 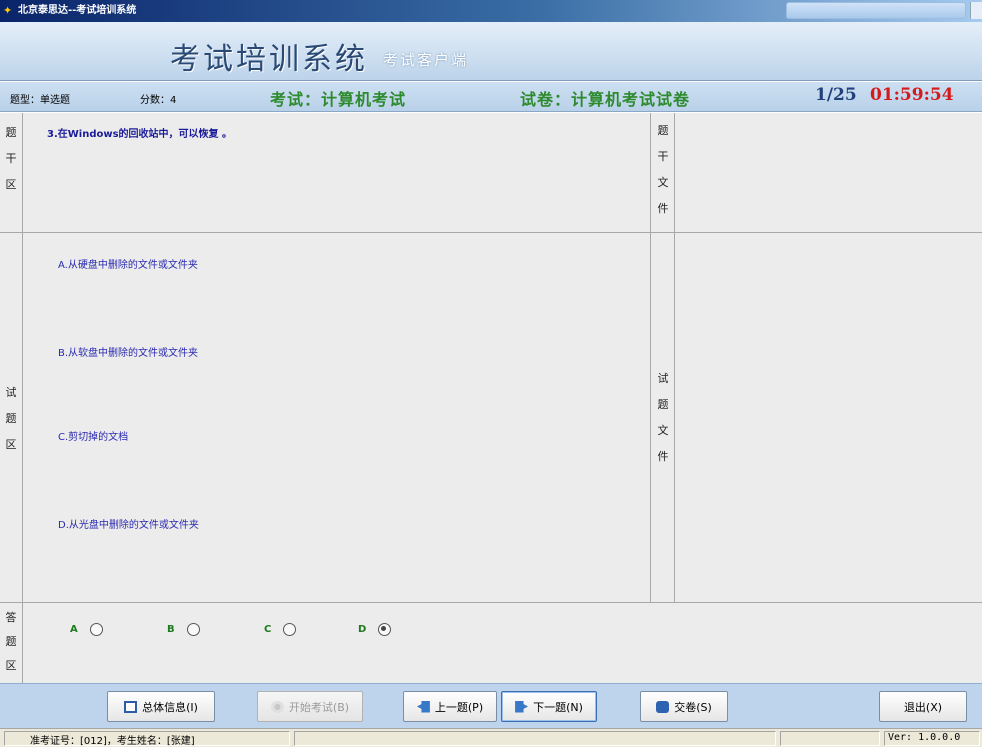 What do you see at coordinates (131, 706) in the screenshot?
I see `info-window-icon` at bounding box center [131, 706].